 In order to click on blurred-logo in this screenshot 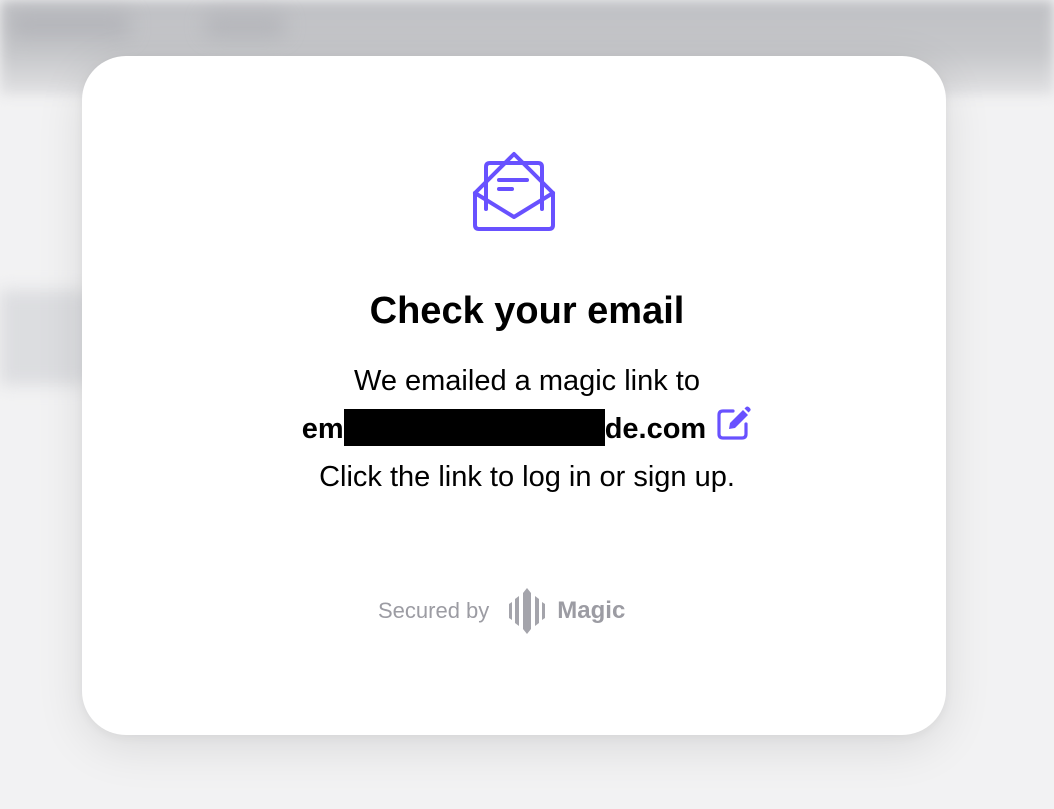, I will do `click(70, 25)`.